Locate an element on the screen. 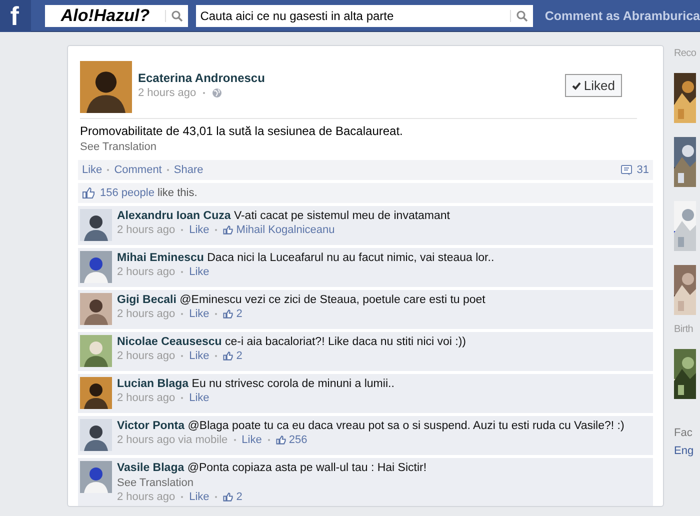 The image size is (700, 516). author-name: Ecaterina Andronescu is located at coordinates (348, 78).